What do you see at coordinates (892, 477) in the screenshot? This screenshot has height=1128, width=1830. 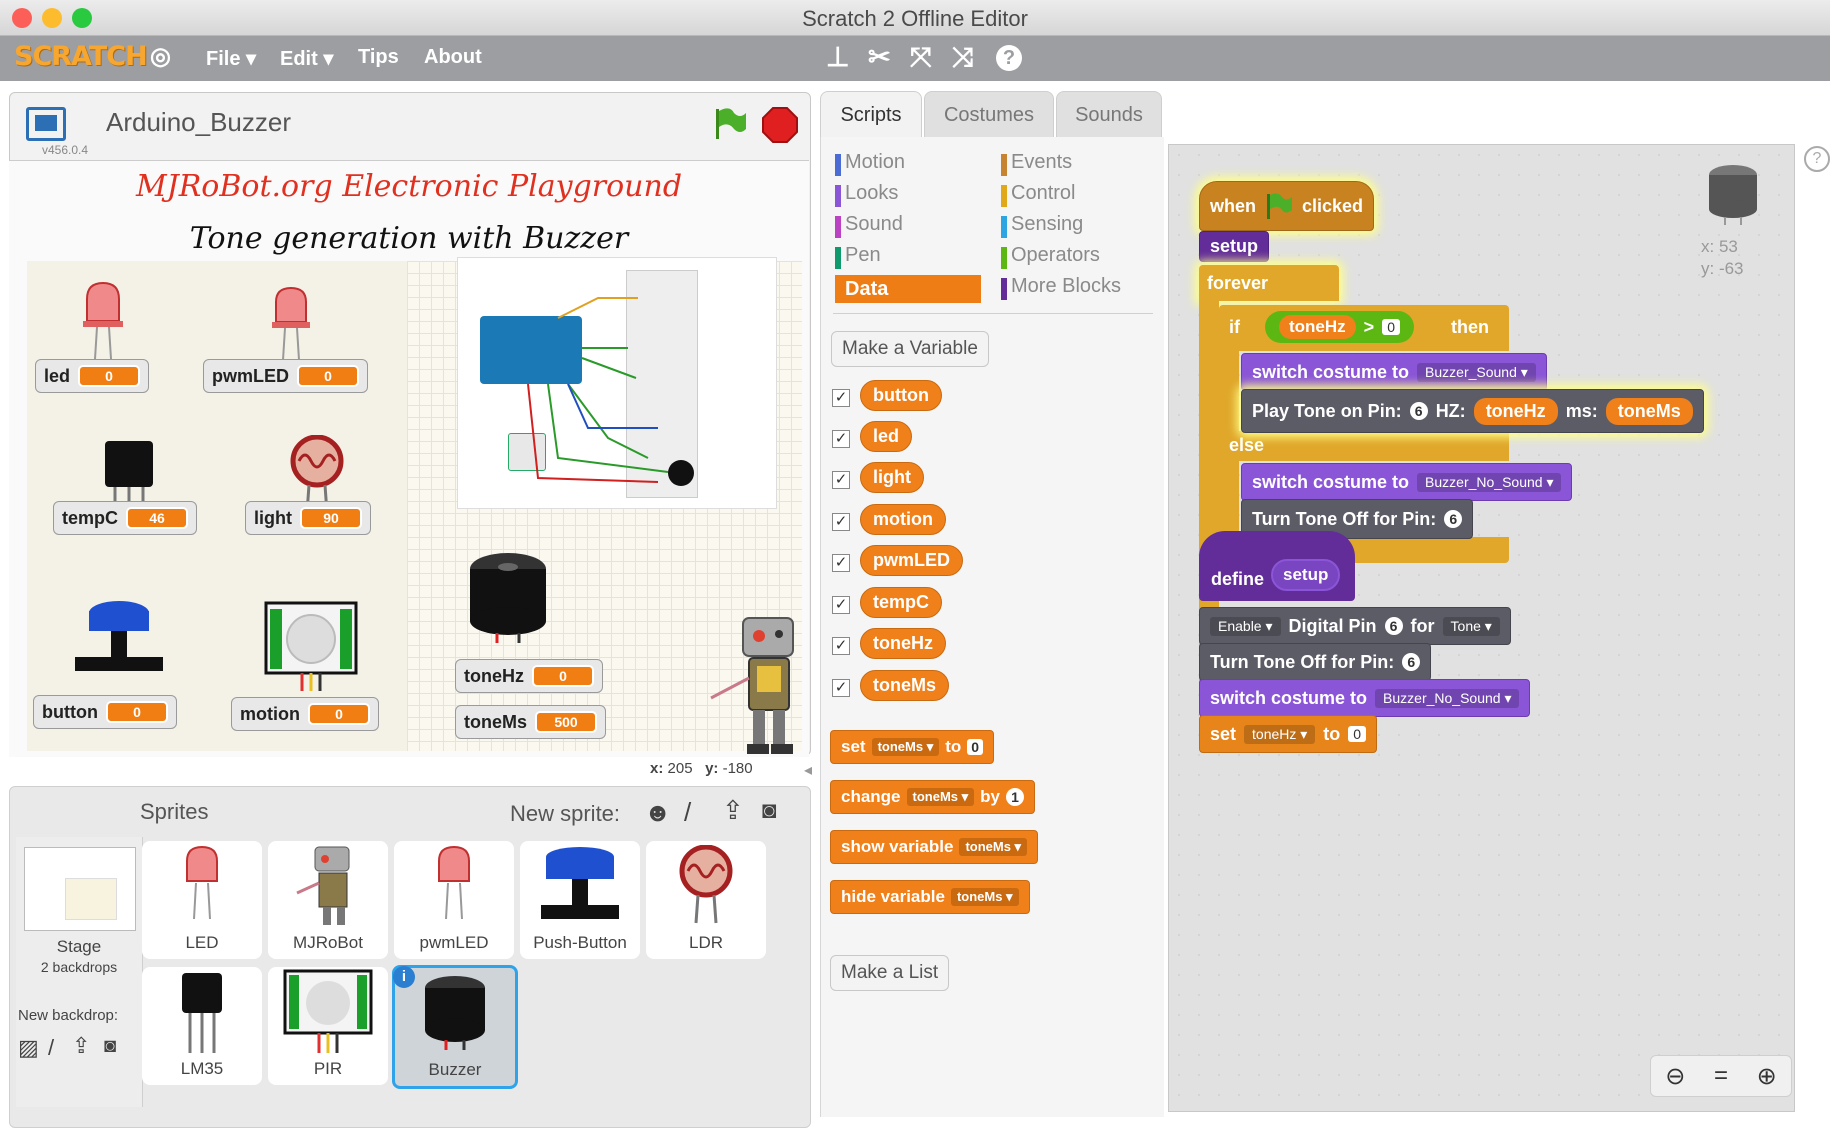 I see `variable-light: light` at bounding box center [892, 477].